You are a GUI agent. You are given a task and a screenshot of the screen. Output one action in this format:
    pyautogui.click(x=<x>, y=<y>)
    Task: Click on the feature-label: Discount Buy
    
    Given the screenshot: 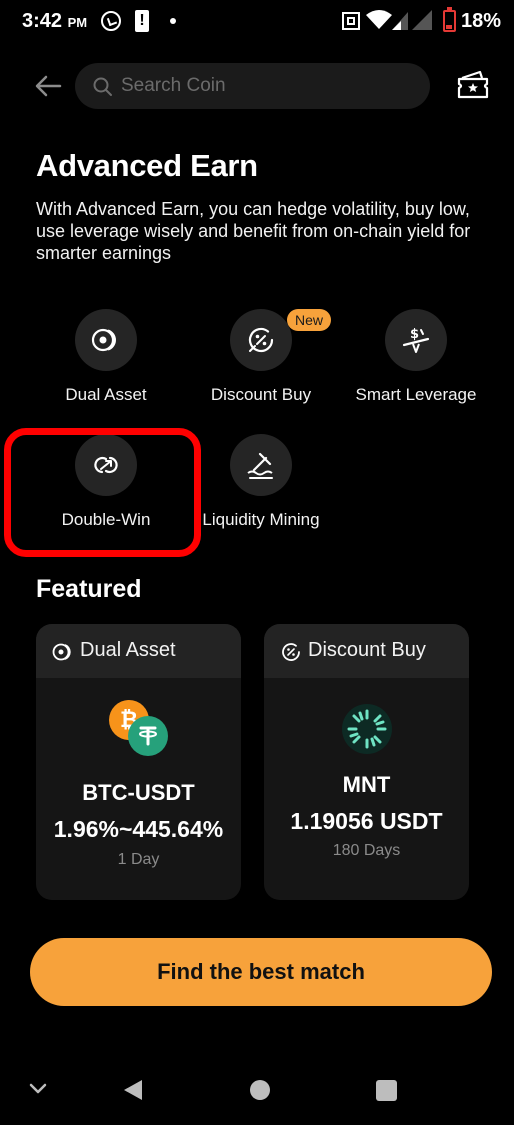 What is the action you would take?
    pyautogui.click(x=261, y=394)
    